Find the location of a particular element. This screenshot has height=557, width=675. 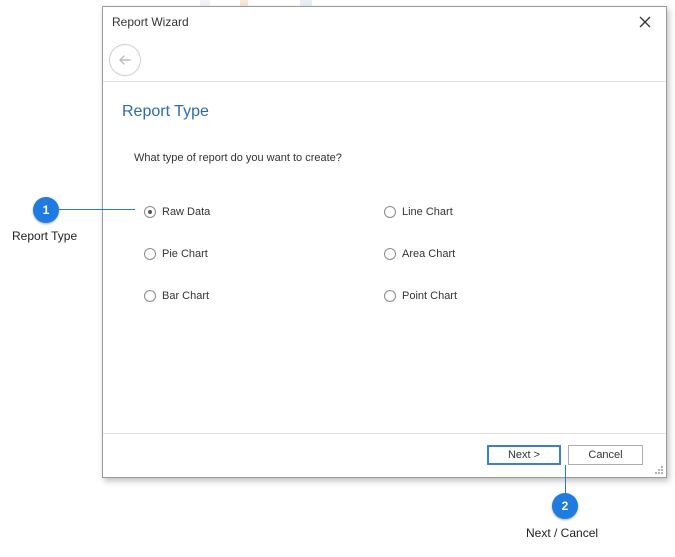

radio-label: Raw Data is located at coordinates (186, 212).